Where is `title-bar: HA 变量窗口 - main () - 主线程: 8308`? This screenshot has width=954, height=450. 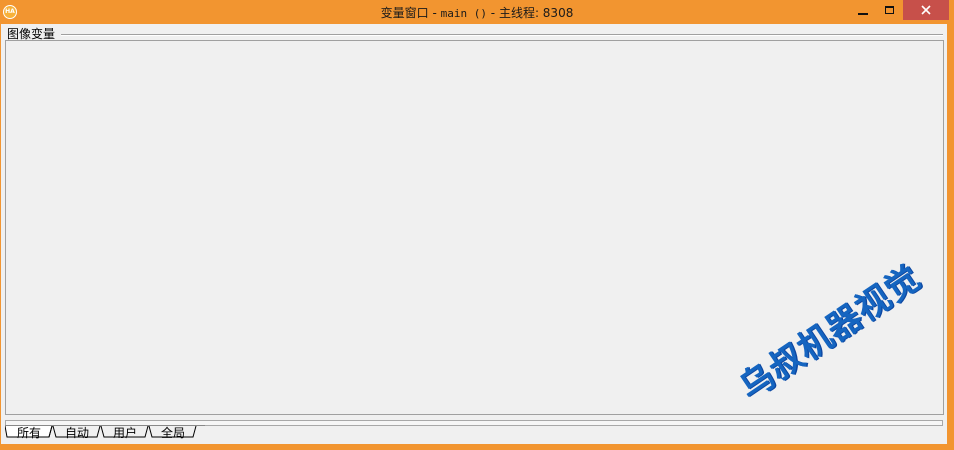
title-bar: HA 变量窗口 - main () - 主线程: 8308 is located at coordinates (477, 12).